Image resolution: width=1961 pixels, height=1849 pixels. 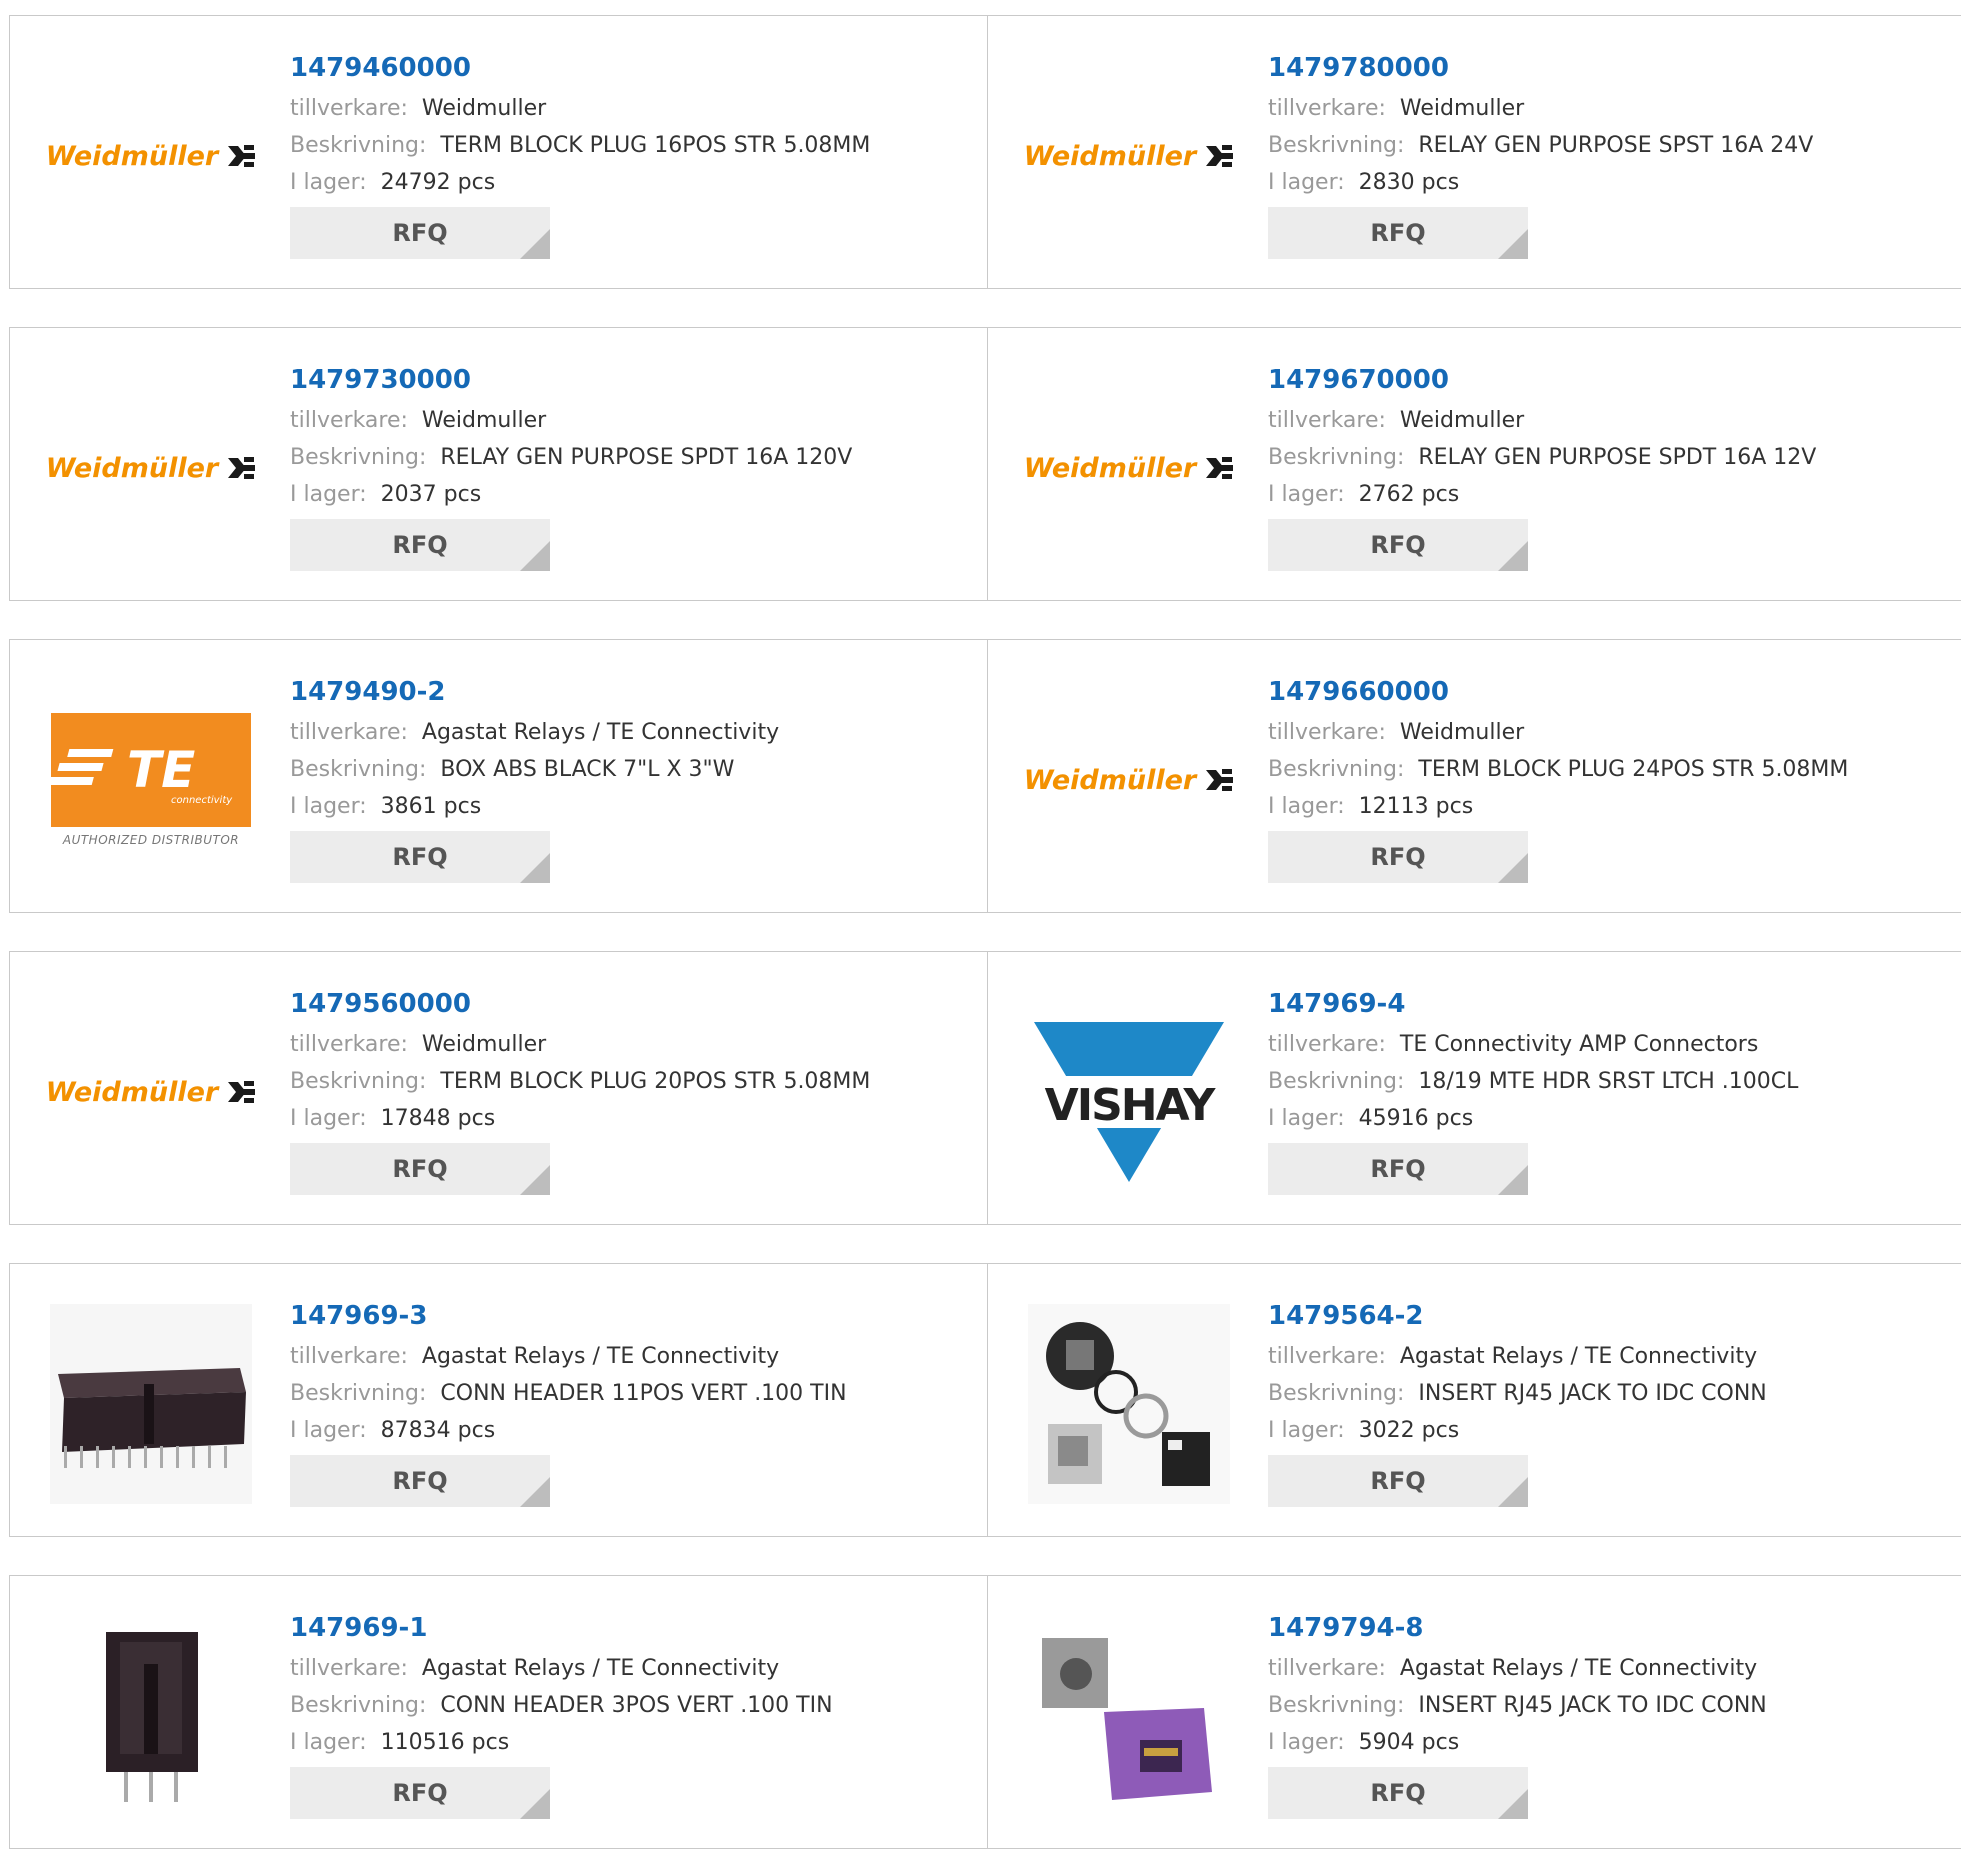 What do you see at coordinates (1220, 156) in the screenshot?
I see `weidmuller-symbol-icon` at bounding box center [1220, 156].